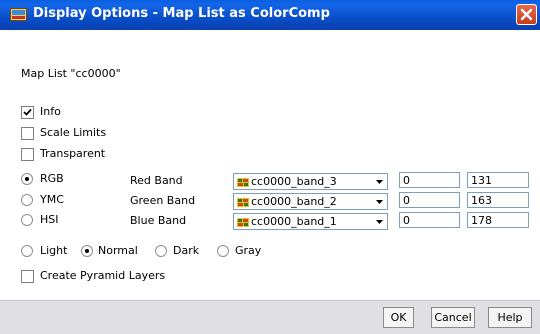 This screenshot has height=334, width=540. What do you see at coordinates (161, 251) in the screenshot?
I see `dark-radio` at bounding box center [161, 251].